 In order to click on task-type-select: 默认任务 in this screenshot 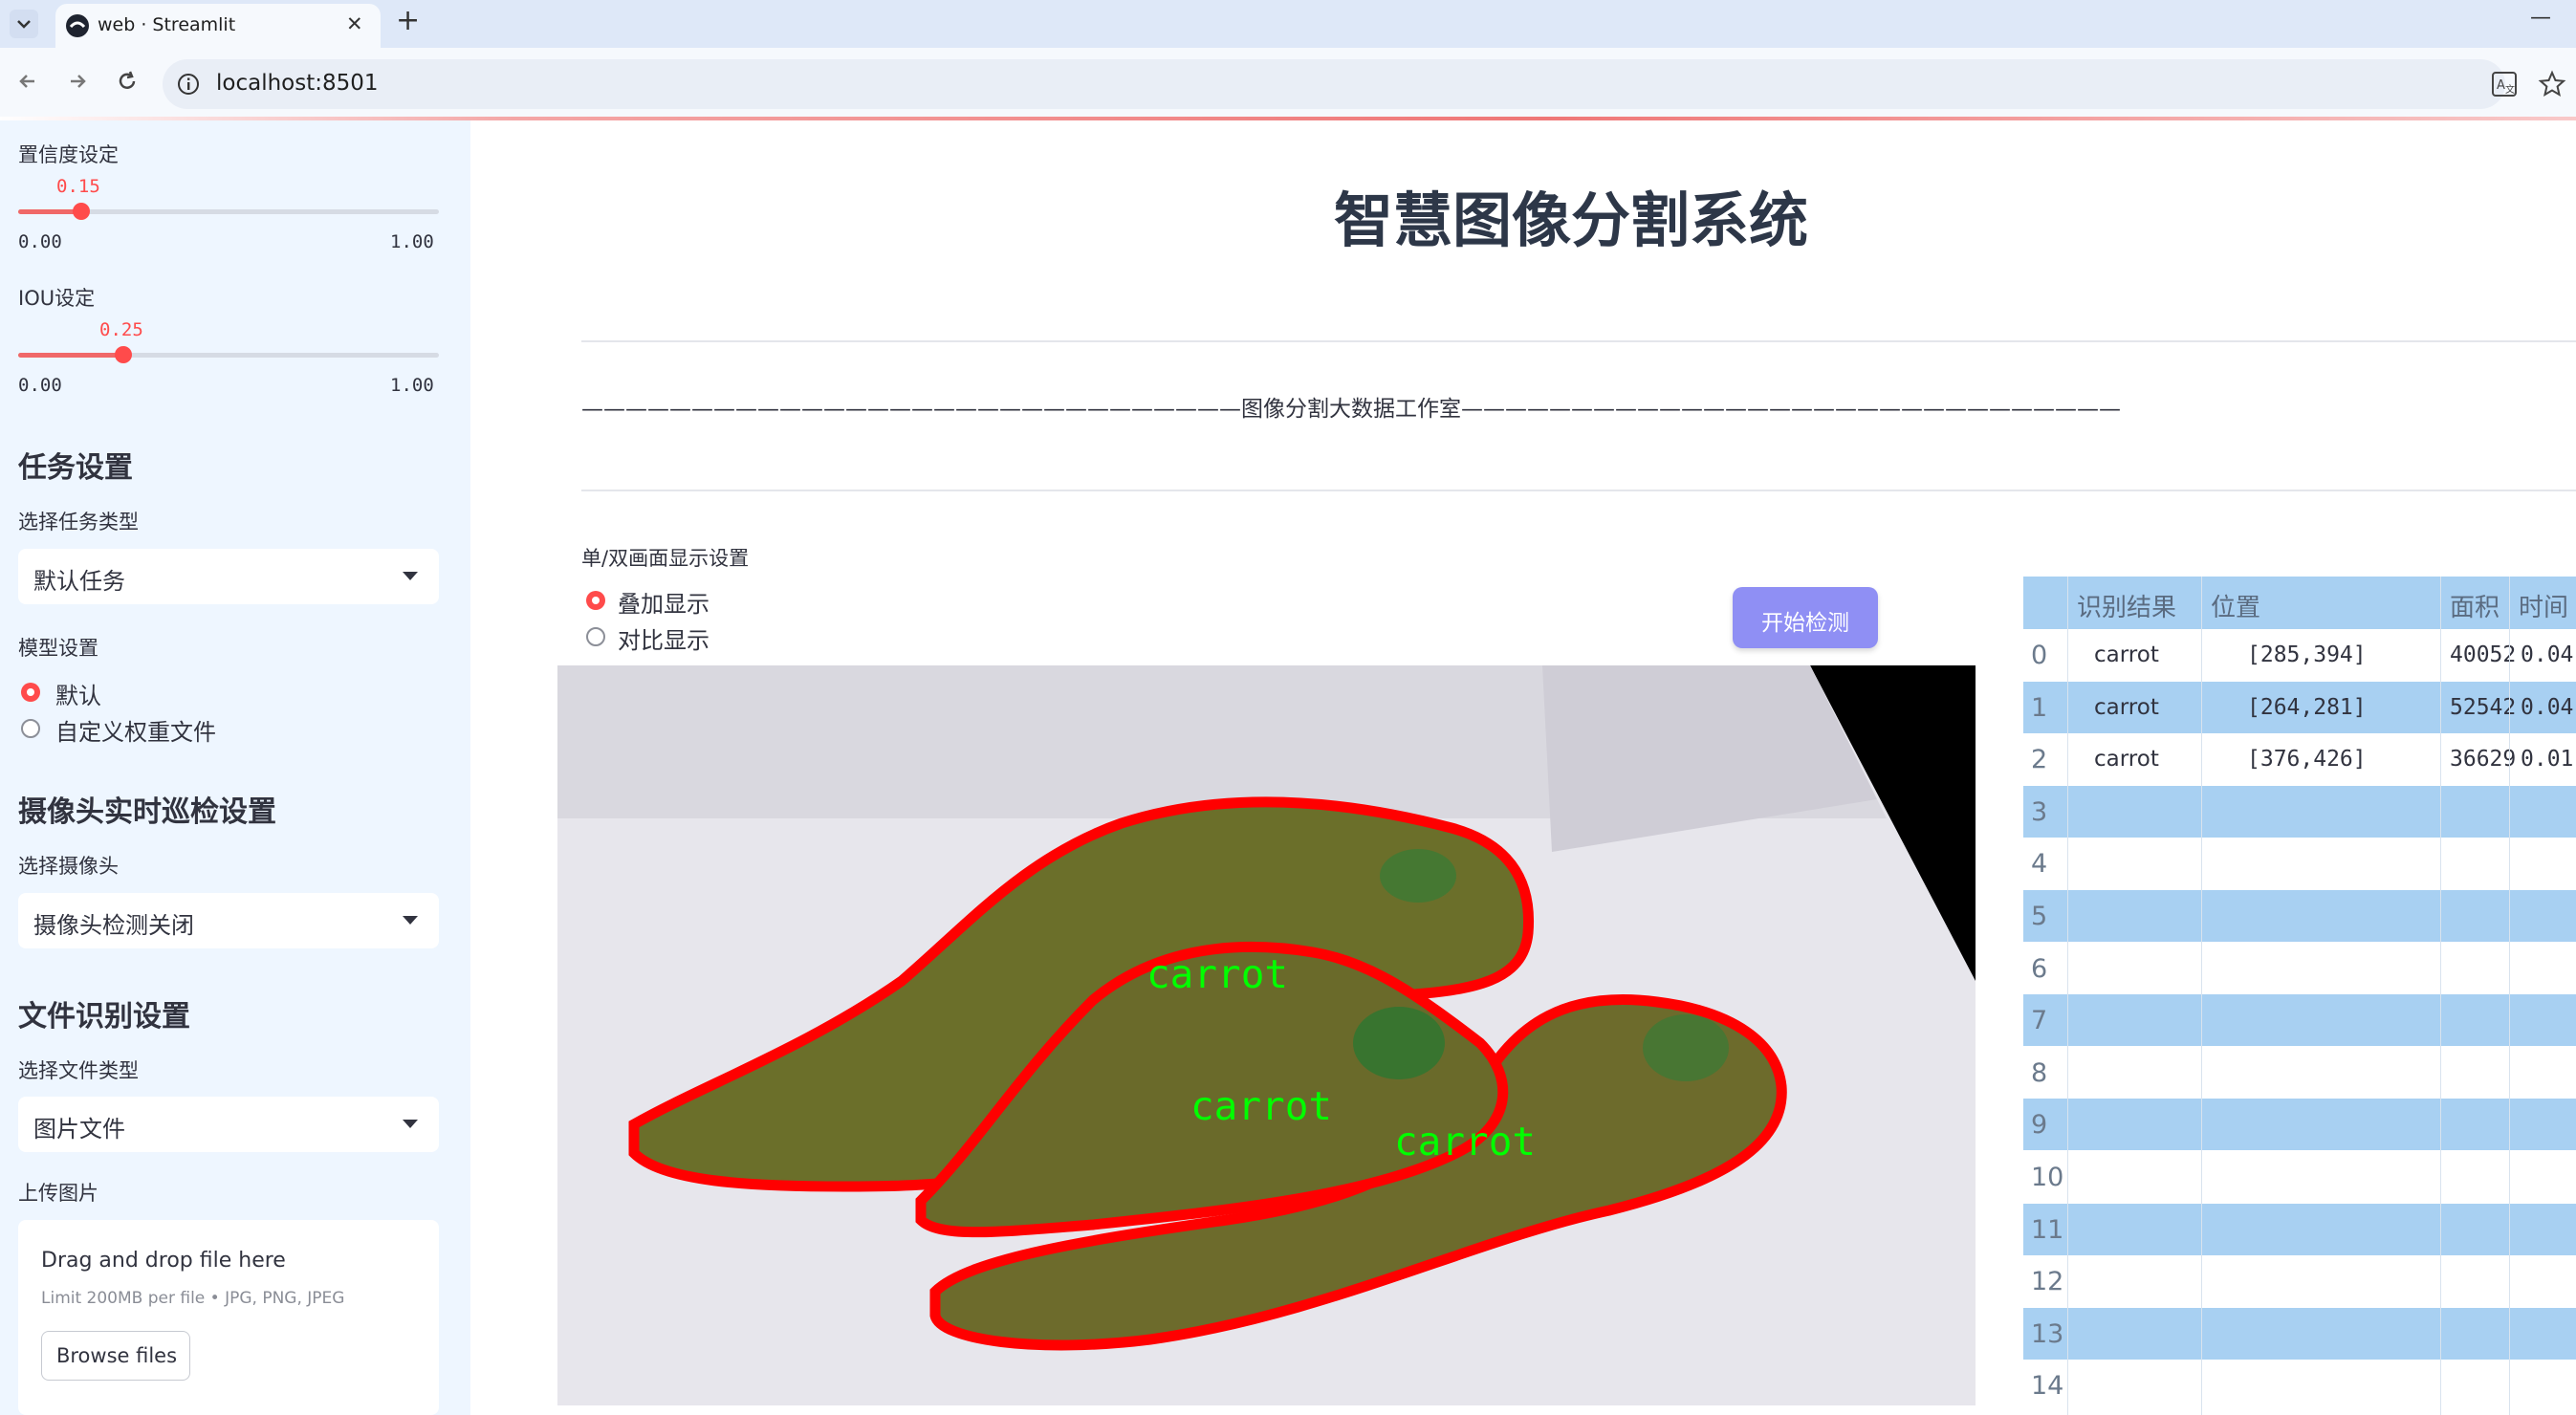, I will do `click(228, 577)`.